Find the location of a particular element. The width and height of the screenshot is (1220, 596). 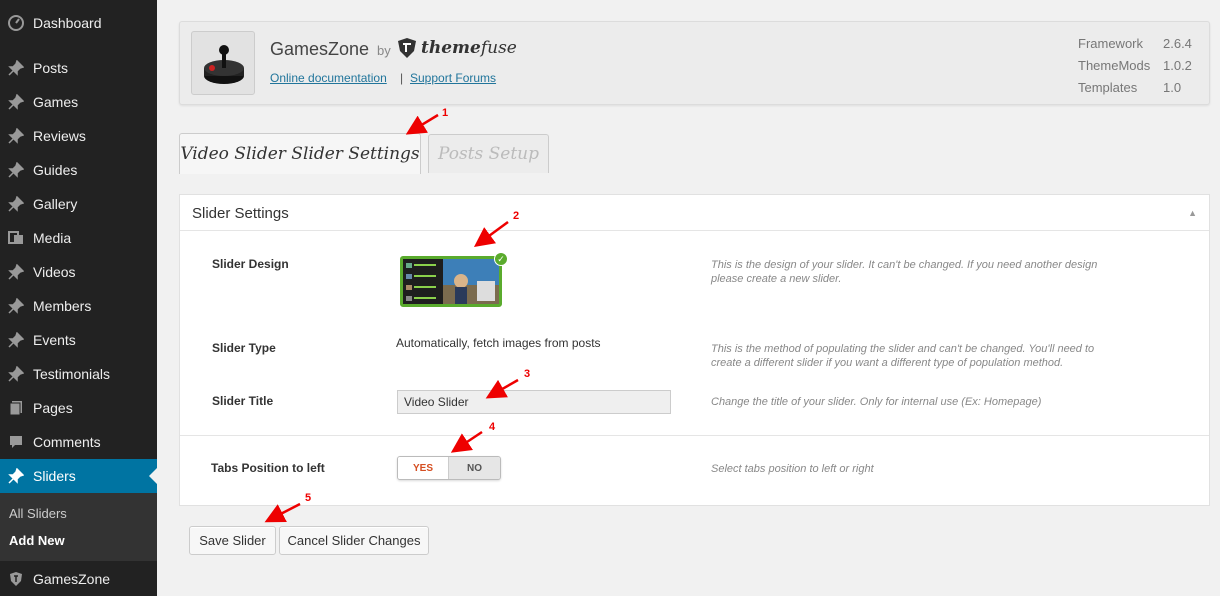

sidebar-item-media: Media is located at coordinates (78, 238).